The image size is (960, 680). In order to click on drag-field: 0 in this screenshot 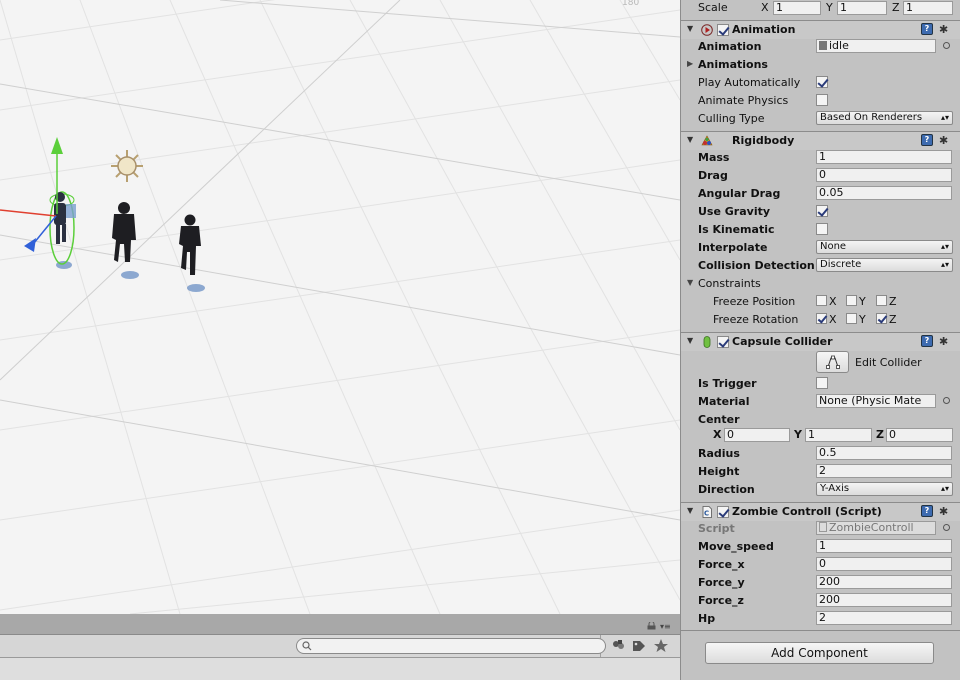, I will do `click(884, 175)`.